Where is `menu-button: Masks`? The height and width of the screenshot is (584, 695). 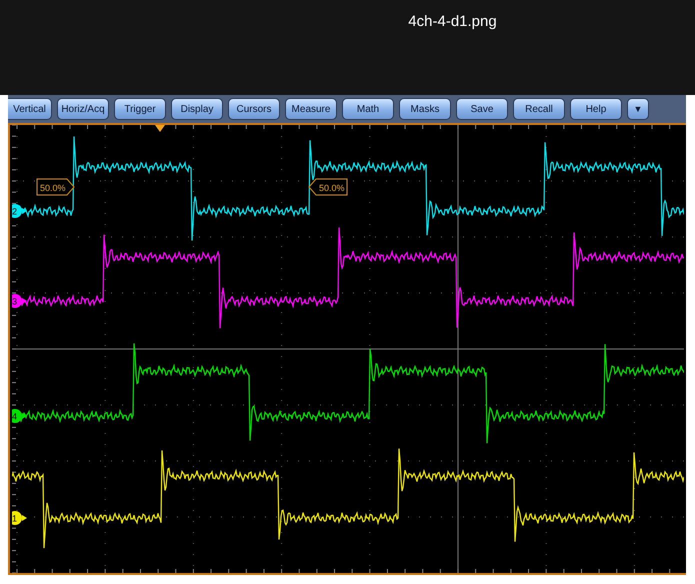 menu-button: Masks is located at coordinates (425, 109).